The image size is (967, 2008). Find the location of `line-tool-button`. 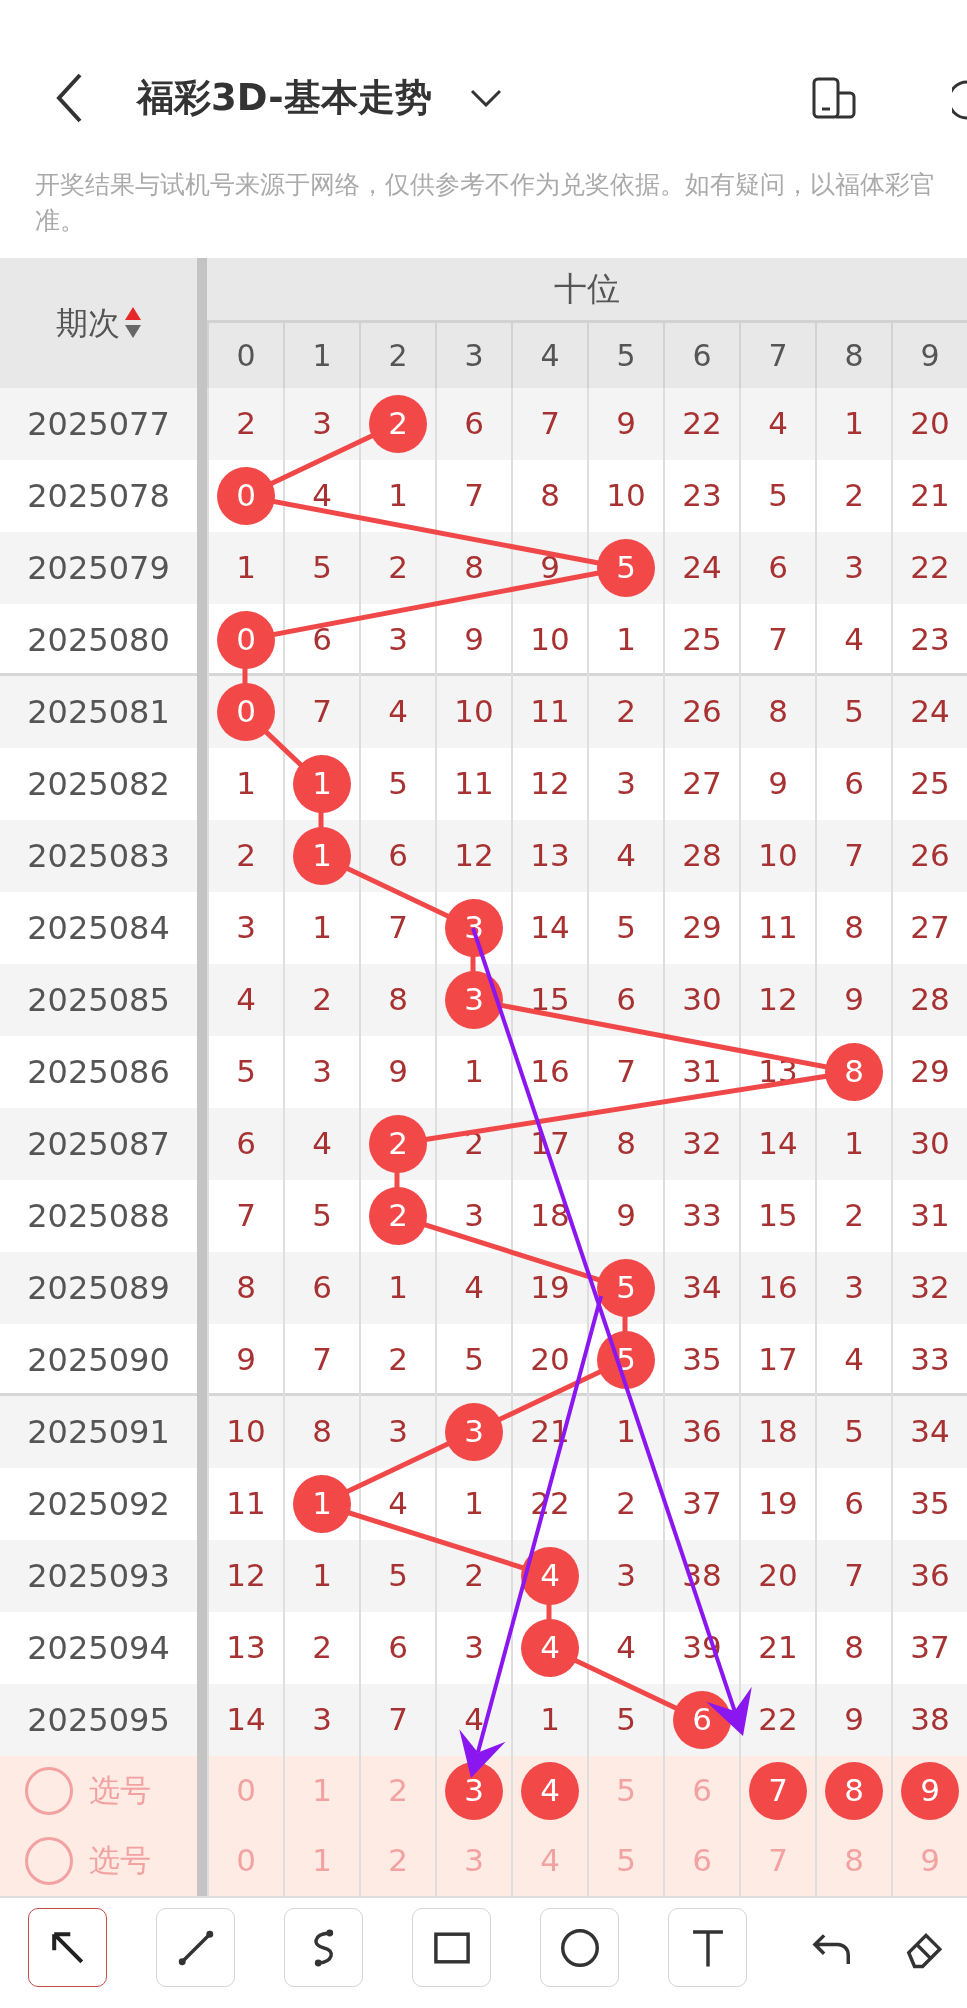

line-tool-button is located at coordinates (195, 1947).